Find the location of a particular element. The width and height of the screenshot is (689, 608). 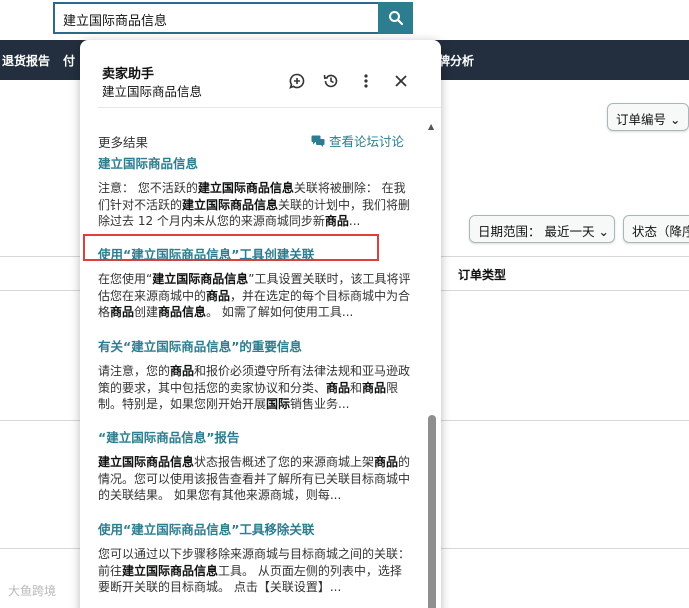

view-forum-link: 查看论坛讨论 is located at coordinates (357, 140).